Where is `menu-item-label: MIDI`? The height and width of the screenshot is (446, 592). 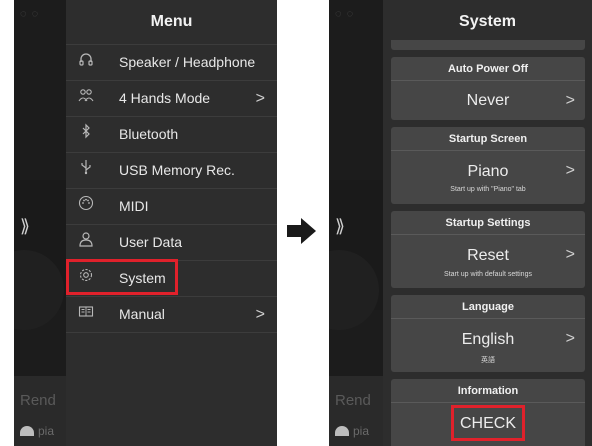
menu-item-label: MIDI is located at coordinates (134, 206).